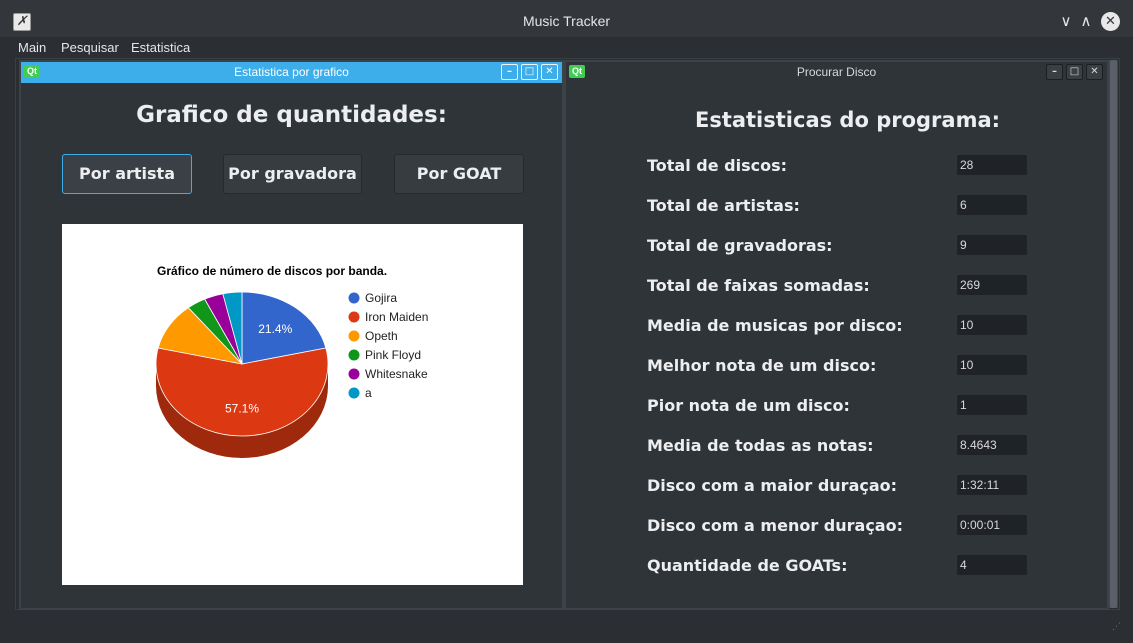 The height and width of the screenshot is (643, 1133). Describe the element at coordinates (992, 205) in the screenshot. I see `stat-value-total-artistas: 6` at that location.